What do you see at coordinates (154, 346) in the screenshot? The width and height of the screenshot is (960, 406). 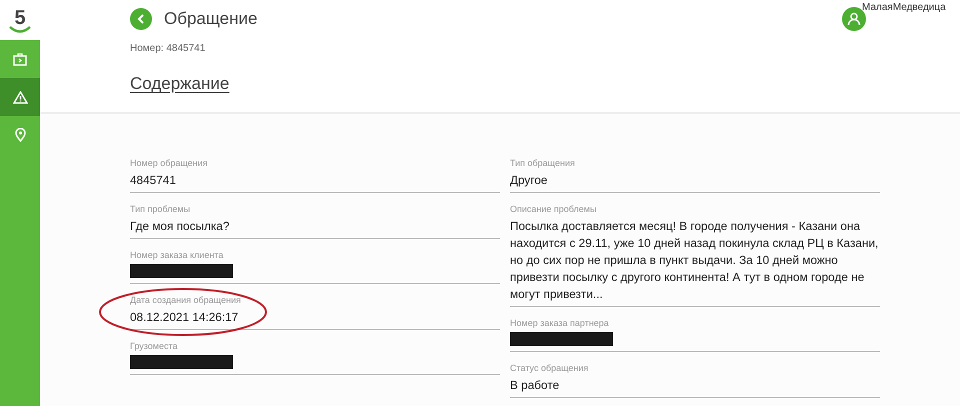 I see `field-label: Грузоместа` at bounding box center [154, 346].